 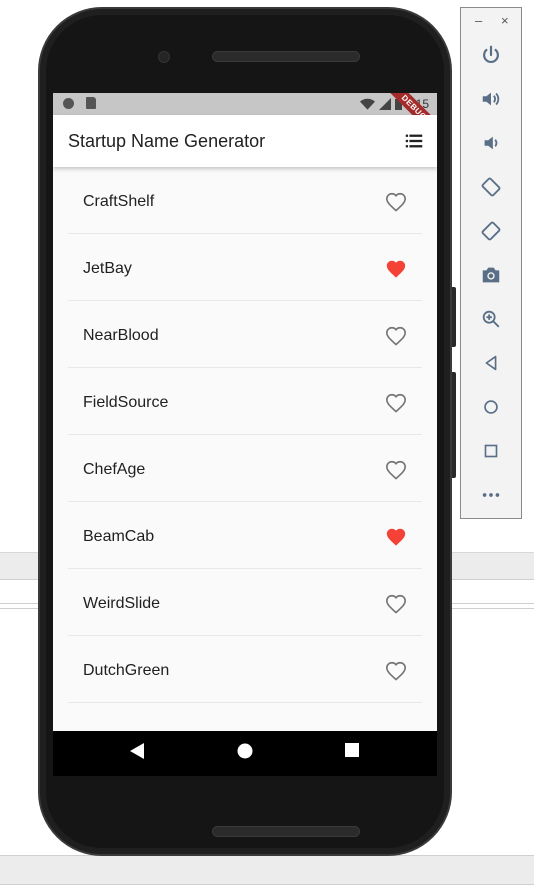 I want to click on overview-icon, so click(x=491, y=451).